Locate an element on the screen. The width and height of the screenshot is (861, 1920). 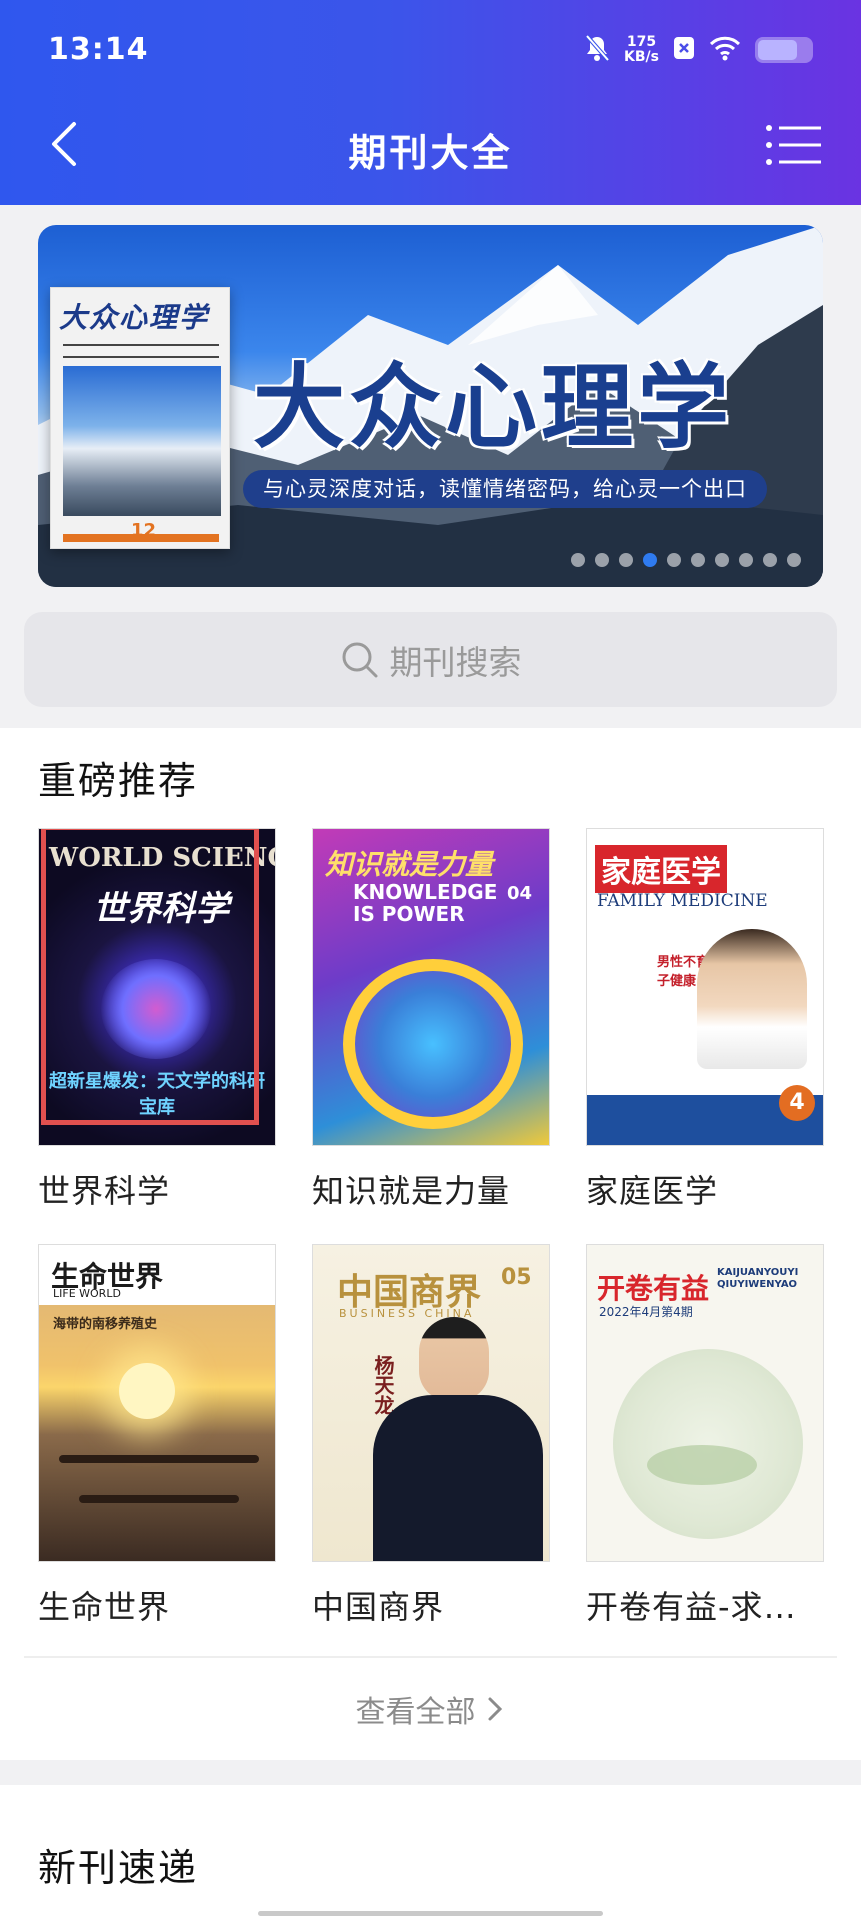
magazine-item: 中国商界 BUSINESS CHINA 05 杨天龙 中国商界 is located at coordinates (432, 1436).